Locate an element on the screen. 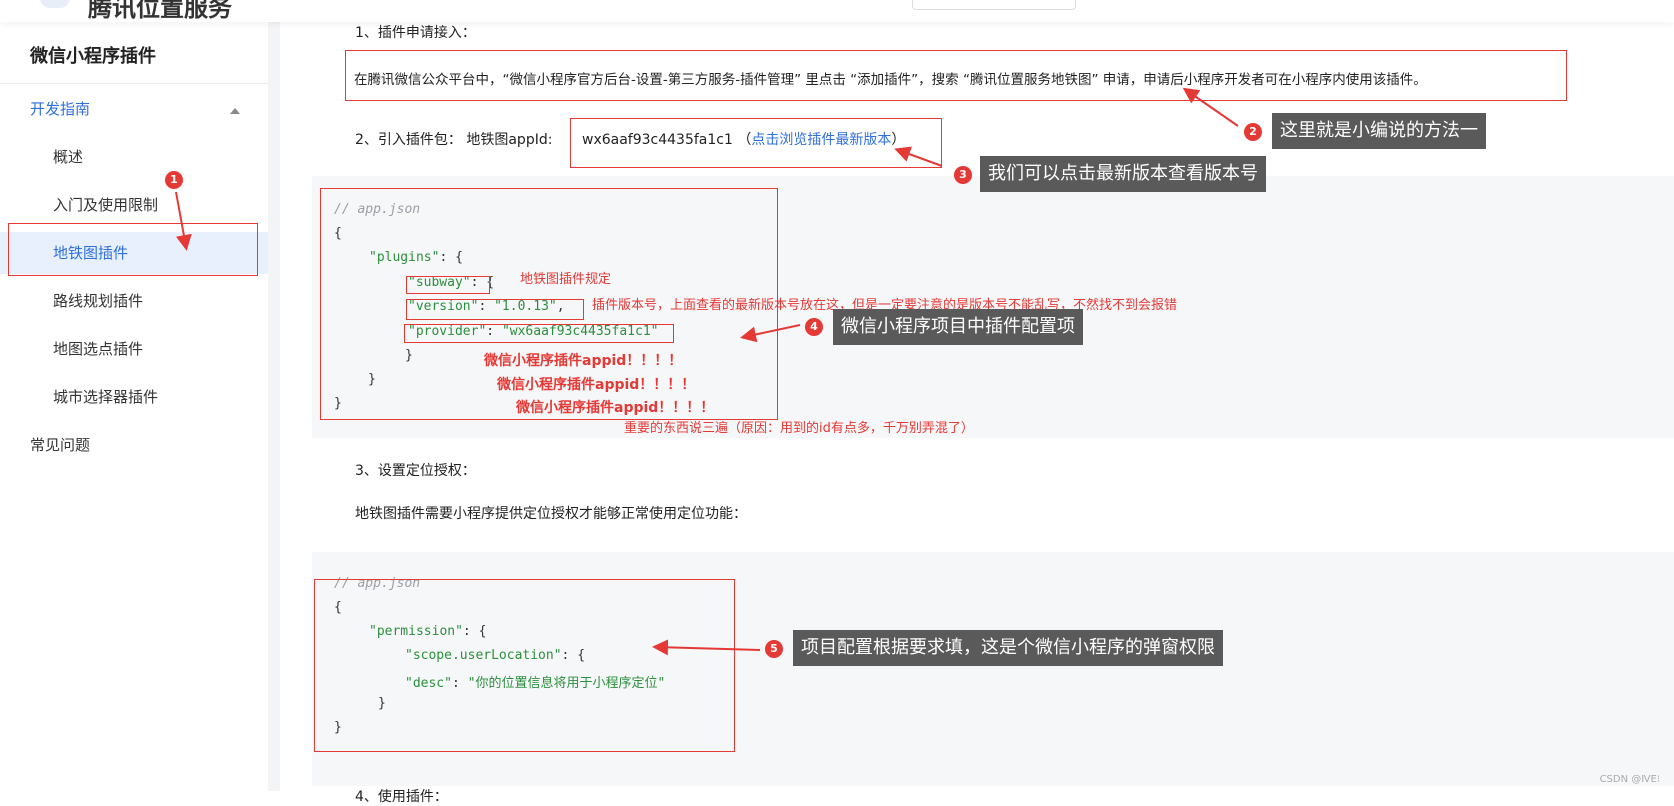  highlight-appid is located at coordinates (756, 143).